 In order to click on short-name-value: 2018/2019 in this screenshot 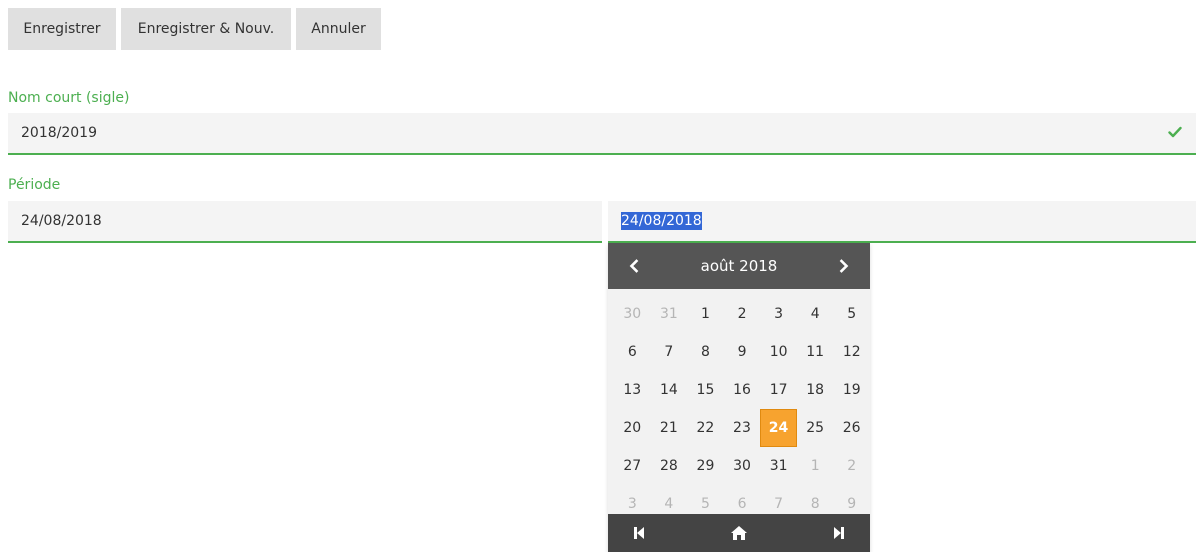, I will do `click(59, 133)`.